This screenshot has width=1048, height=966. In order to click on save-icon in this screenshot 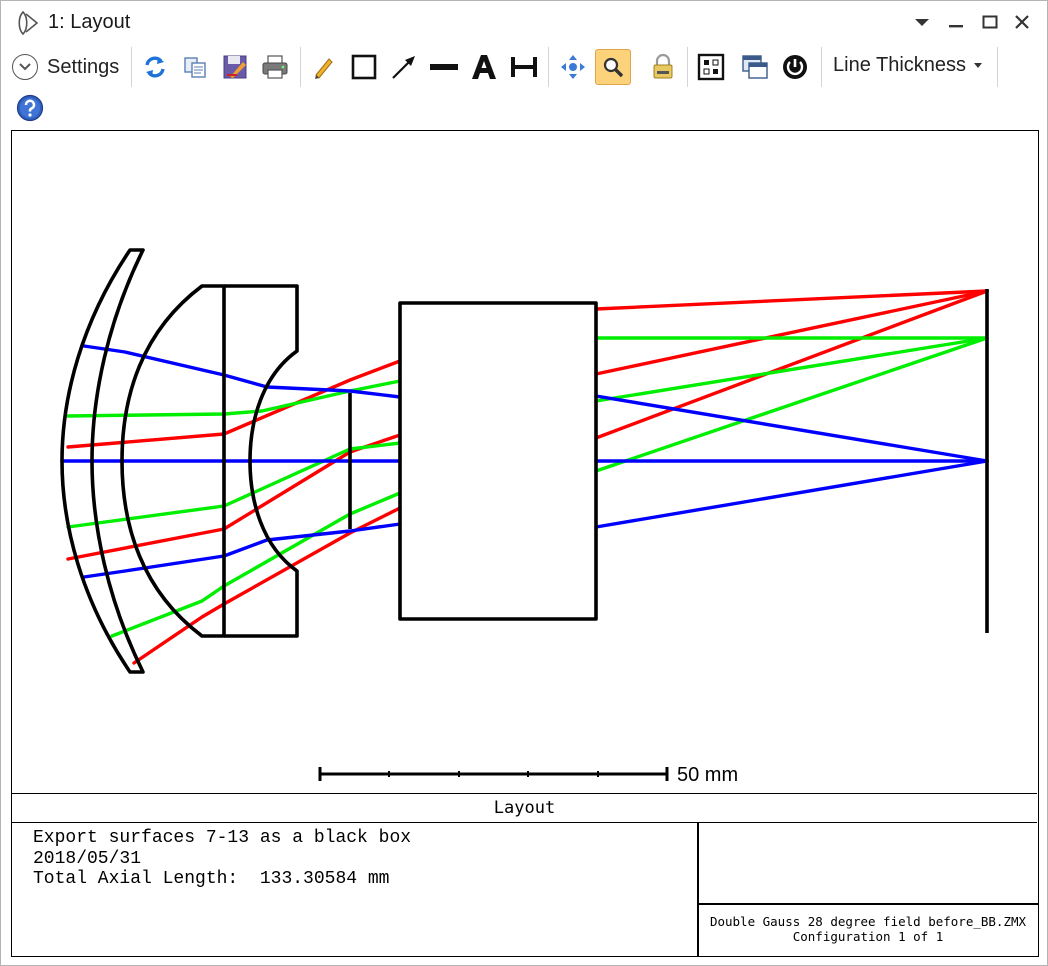, I will do `click(235, 67)`.